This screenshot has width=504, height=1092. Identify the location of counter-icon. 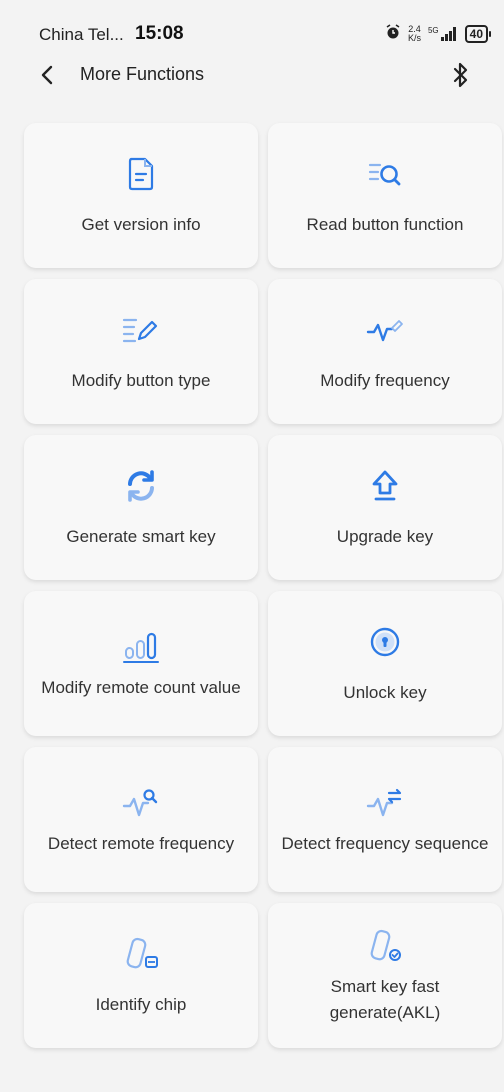
(141, 647).